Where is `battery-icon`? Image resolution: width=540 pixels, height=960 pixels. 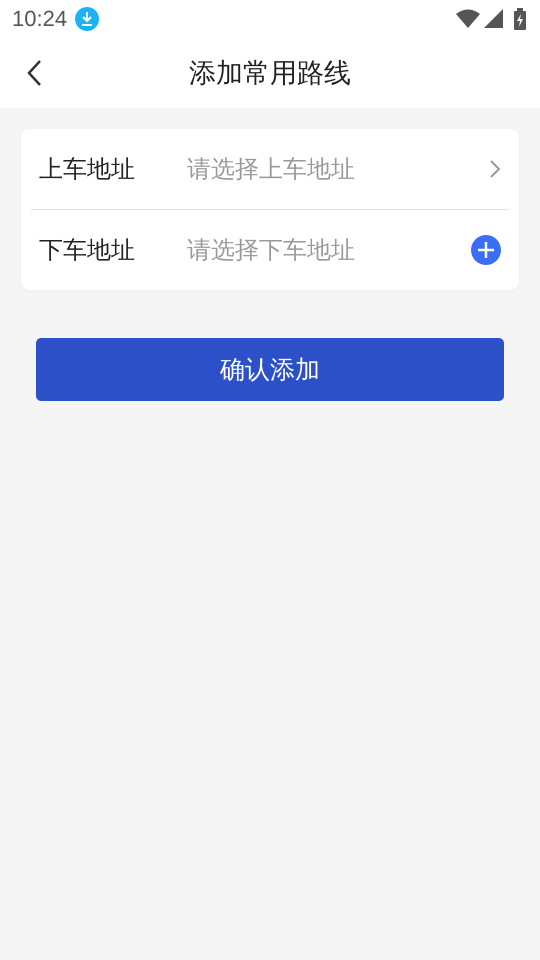 battery-icon is located at coordinates (520, 19).